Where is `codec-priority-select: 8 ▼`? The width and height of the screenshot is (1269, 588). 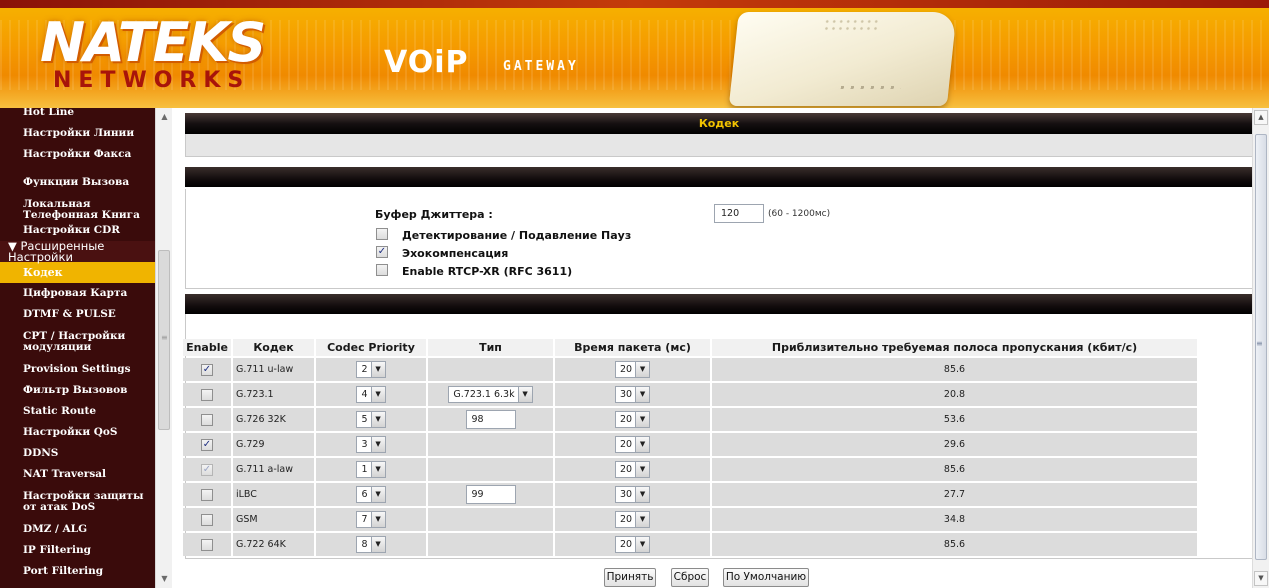 codec-priority-select: 8 ▼ is located at coordinates (371, 544).